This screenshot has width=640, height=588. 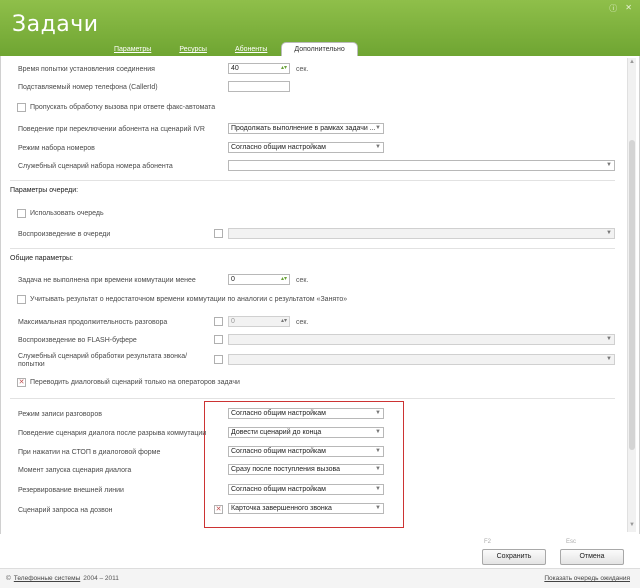 I want to click on dial-mode-label: Режим набора номеров, so click(x=56, y=148).